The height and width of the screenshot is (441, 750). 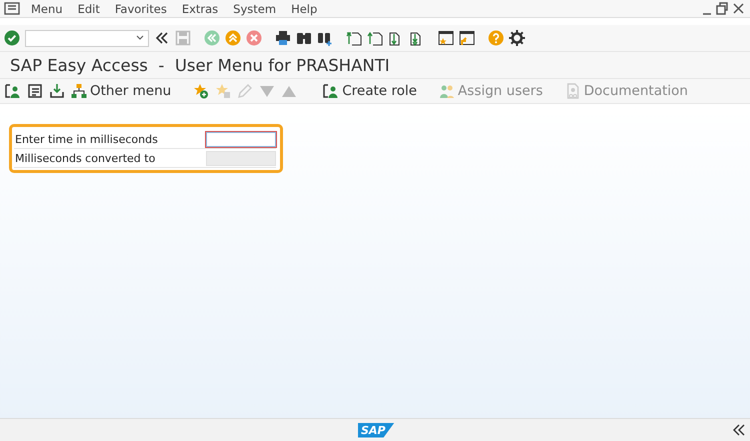 What do you see at coordinates (254, 9) in the screenshot?
I see `menu-item: System` at bounding box center [254, 9].